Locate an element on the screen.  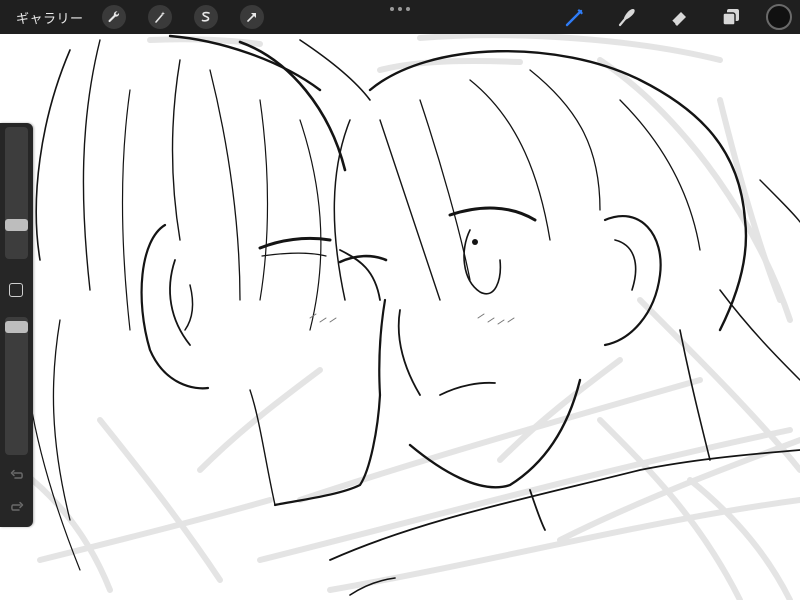
redo-icon is located at coordinates (17, 506).